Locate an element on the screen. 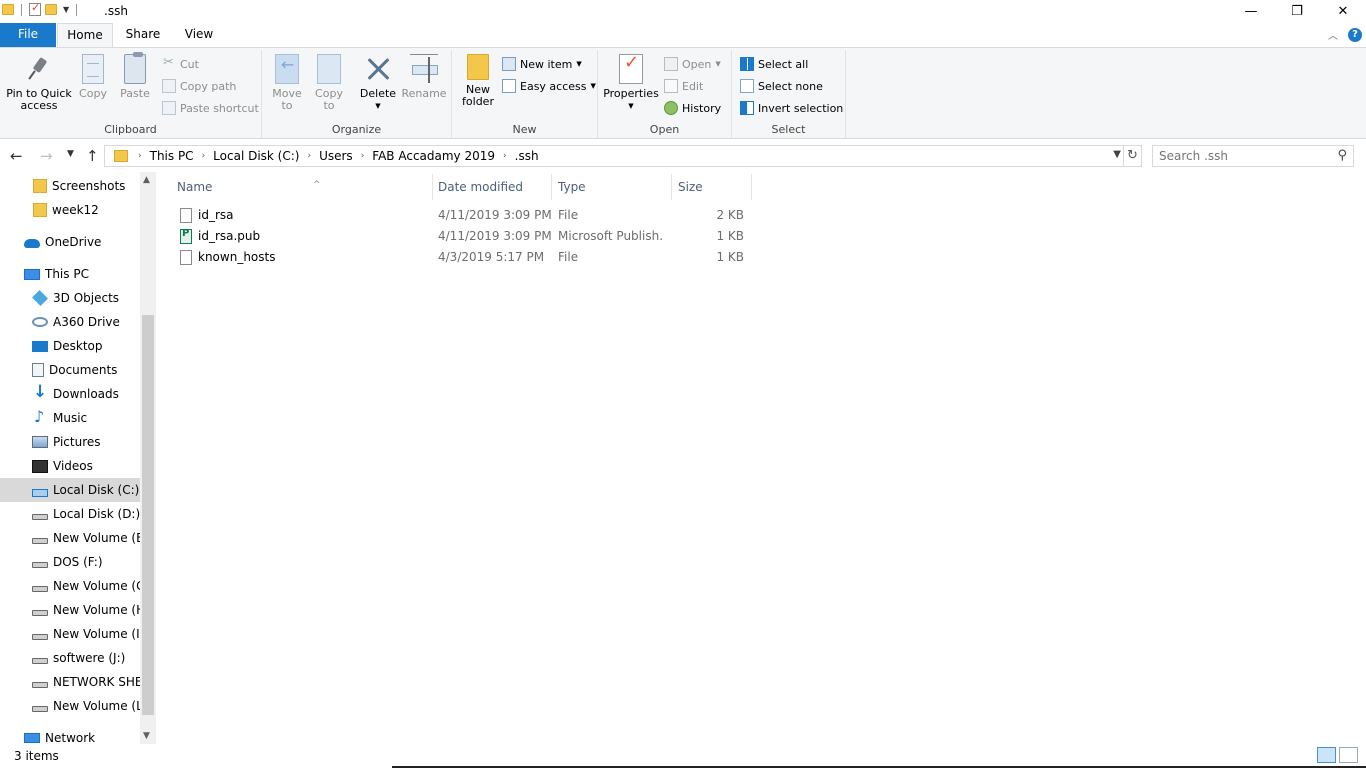 This screenshot has height=768, width=1366. search-box: ⚲ is located at coordinates (1253, 156).